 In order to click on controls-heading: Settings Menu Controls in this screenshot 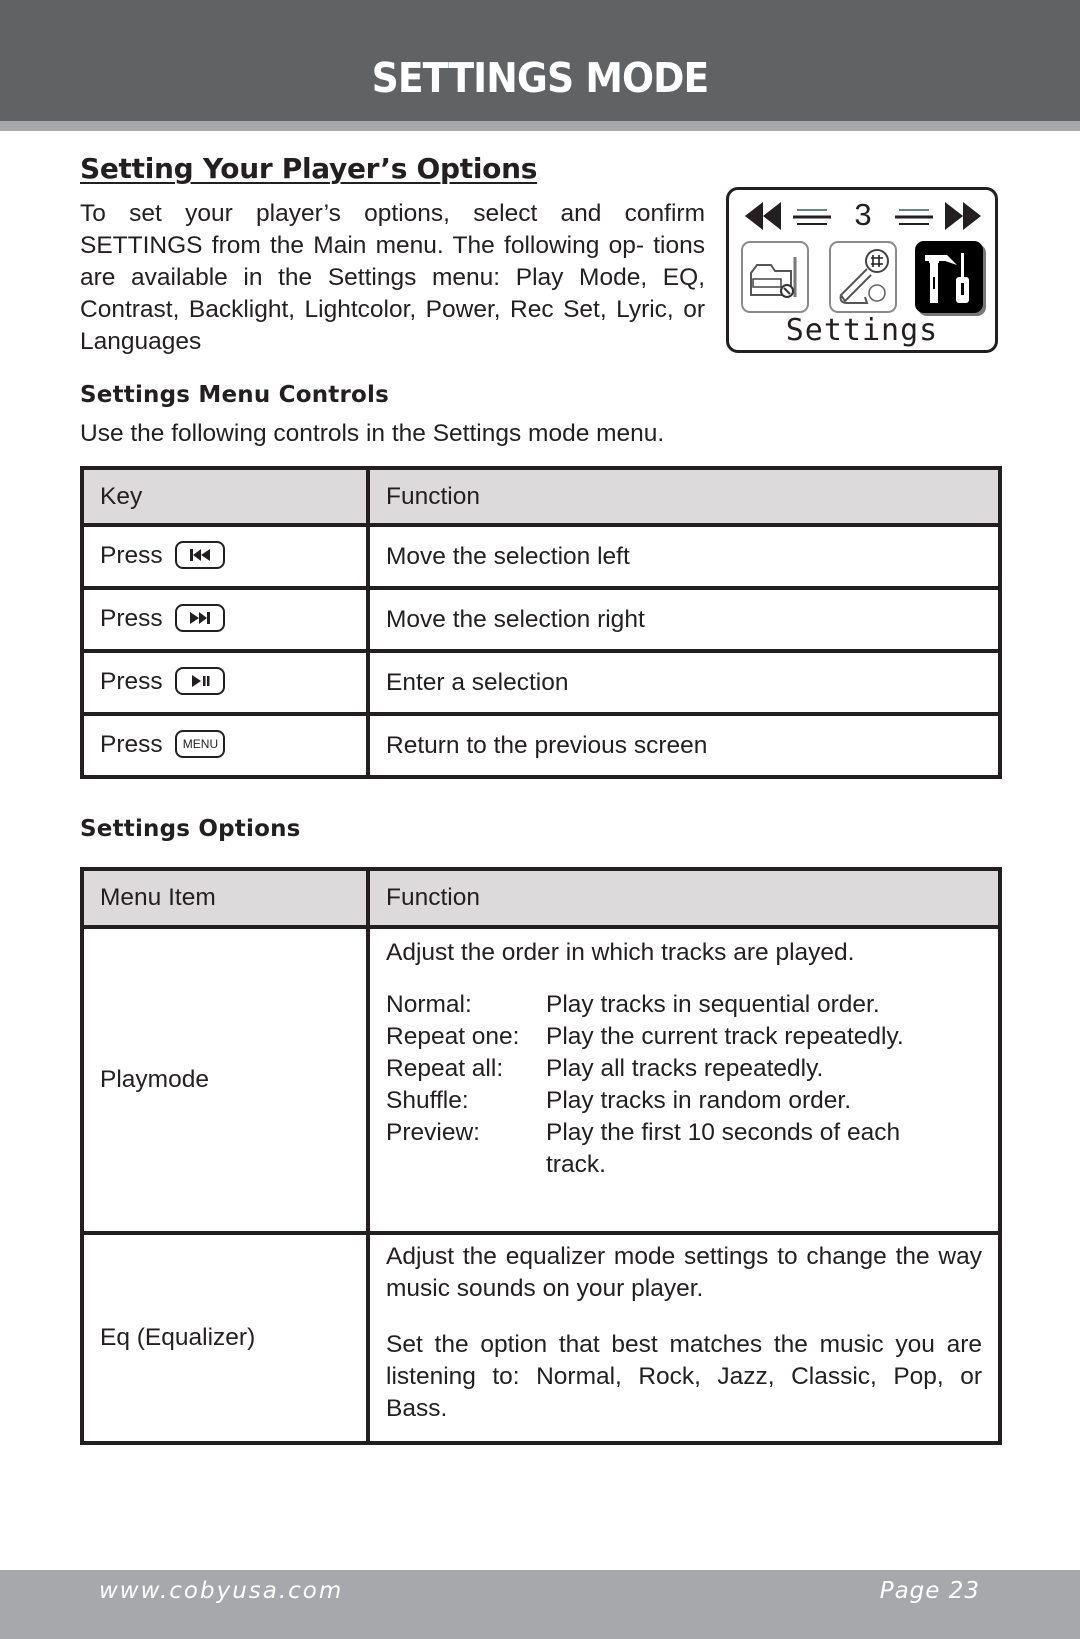, I will do `click(234, 395)`.